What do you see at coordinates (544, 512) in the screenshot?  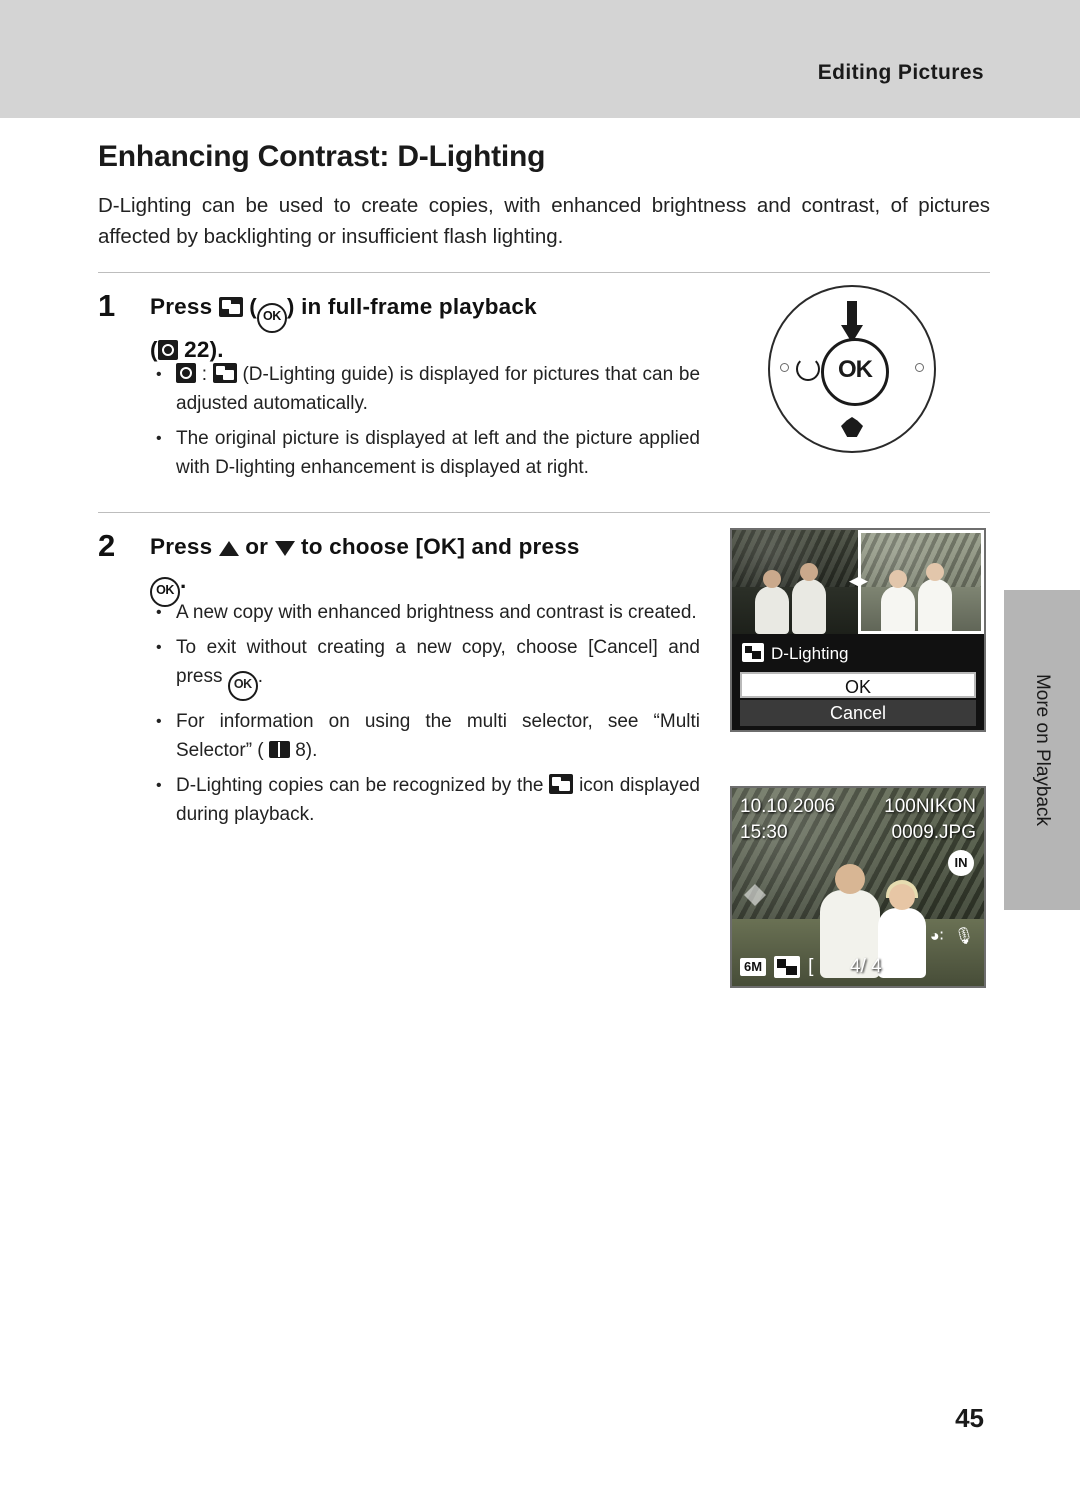 I see `divider-middle` at bounding box center [544, 512].